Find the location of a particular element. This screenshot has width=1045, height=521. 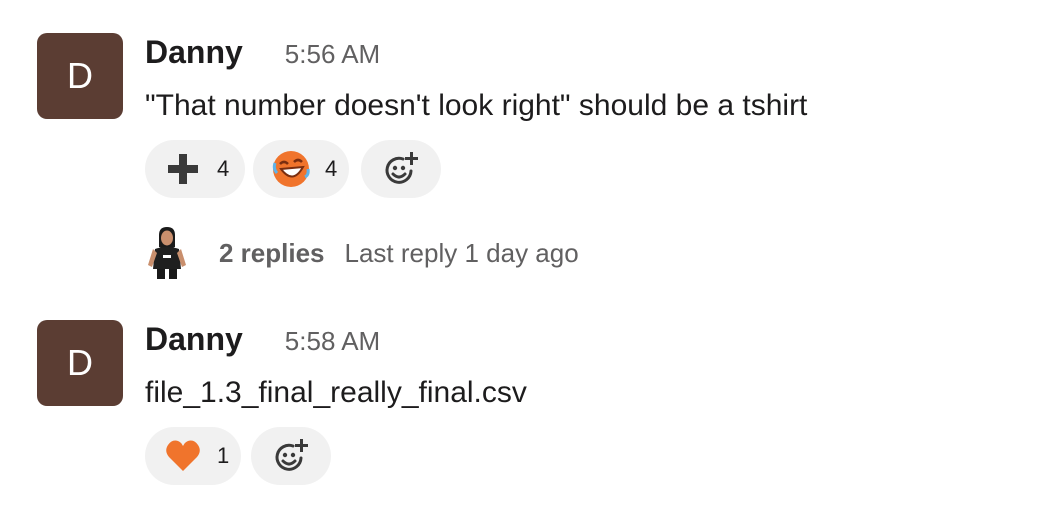

reply-user-avatar is located at coordinates (167, 253).